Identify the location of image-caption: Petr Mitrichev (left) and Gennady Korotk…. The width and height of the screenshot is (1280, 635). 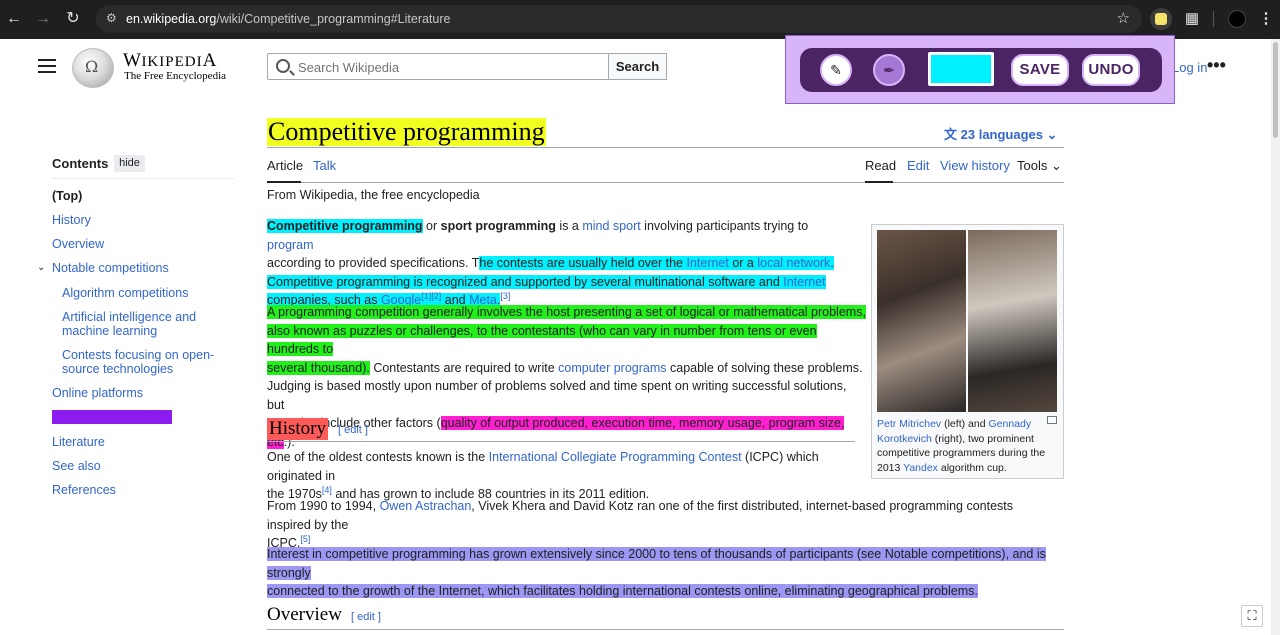
(961, 446).